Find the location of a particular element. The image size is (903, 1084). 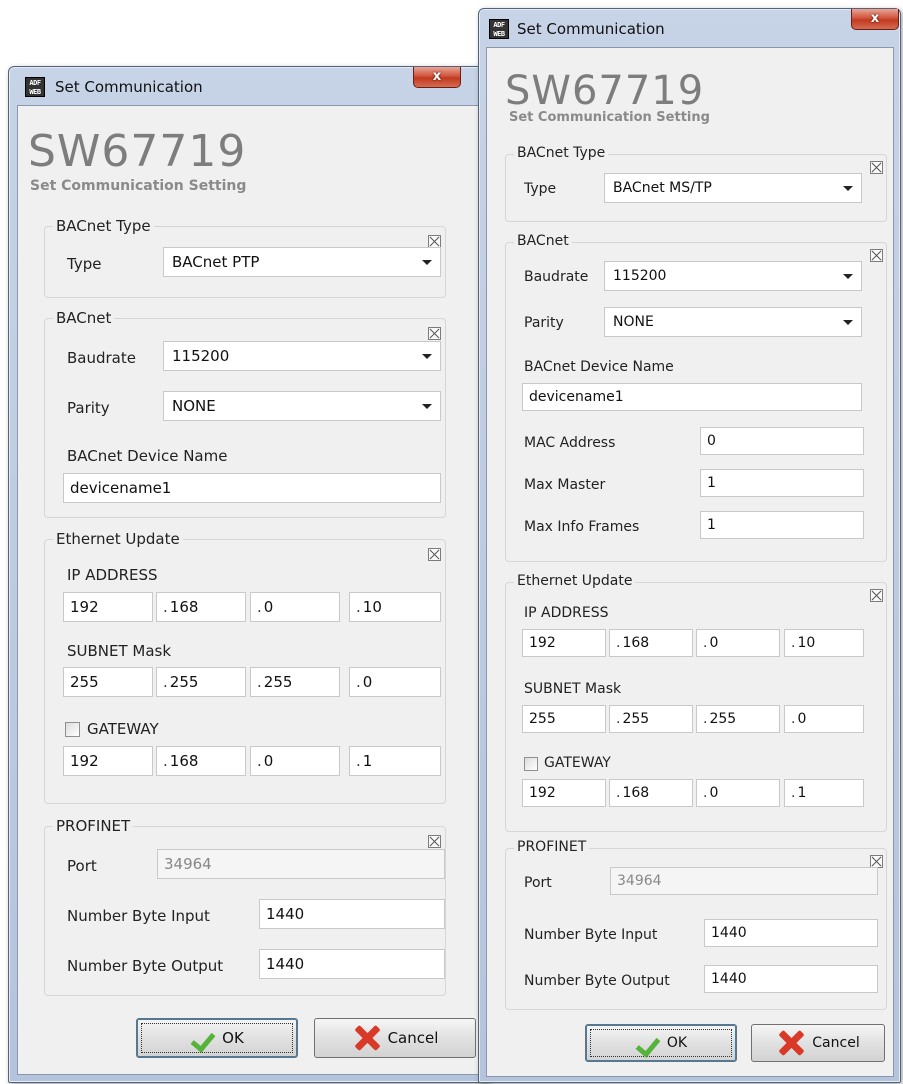

ip-address-label: IP ADDRESS is located at coordinates (112, 575).